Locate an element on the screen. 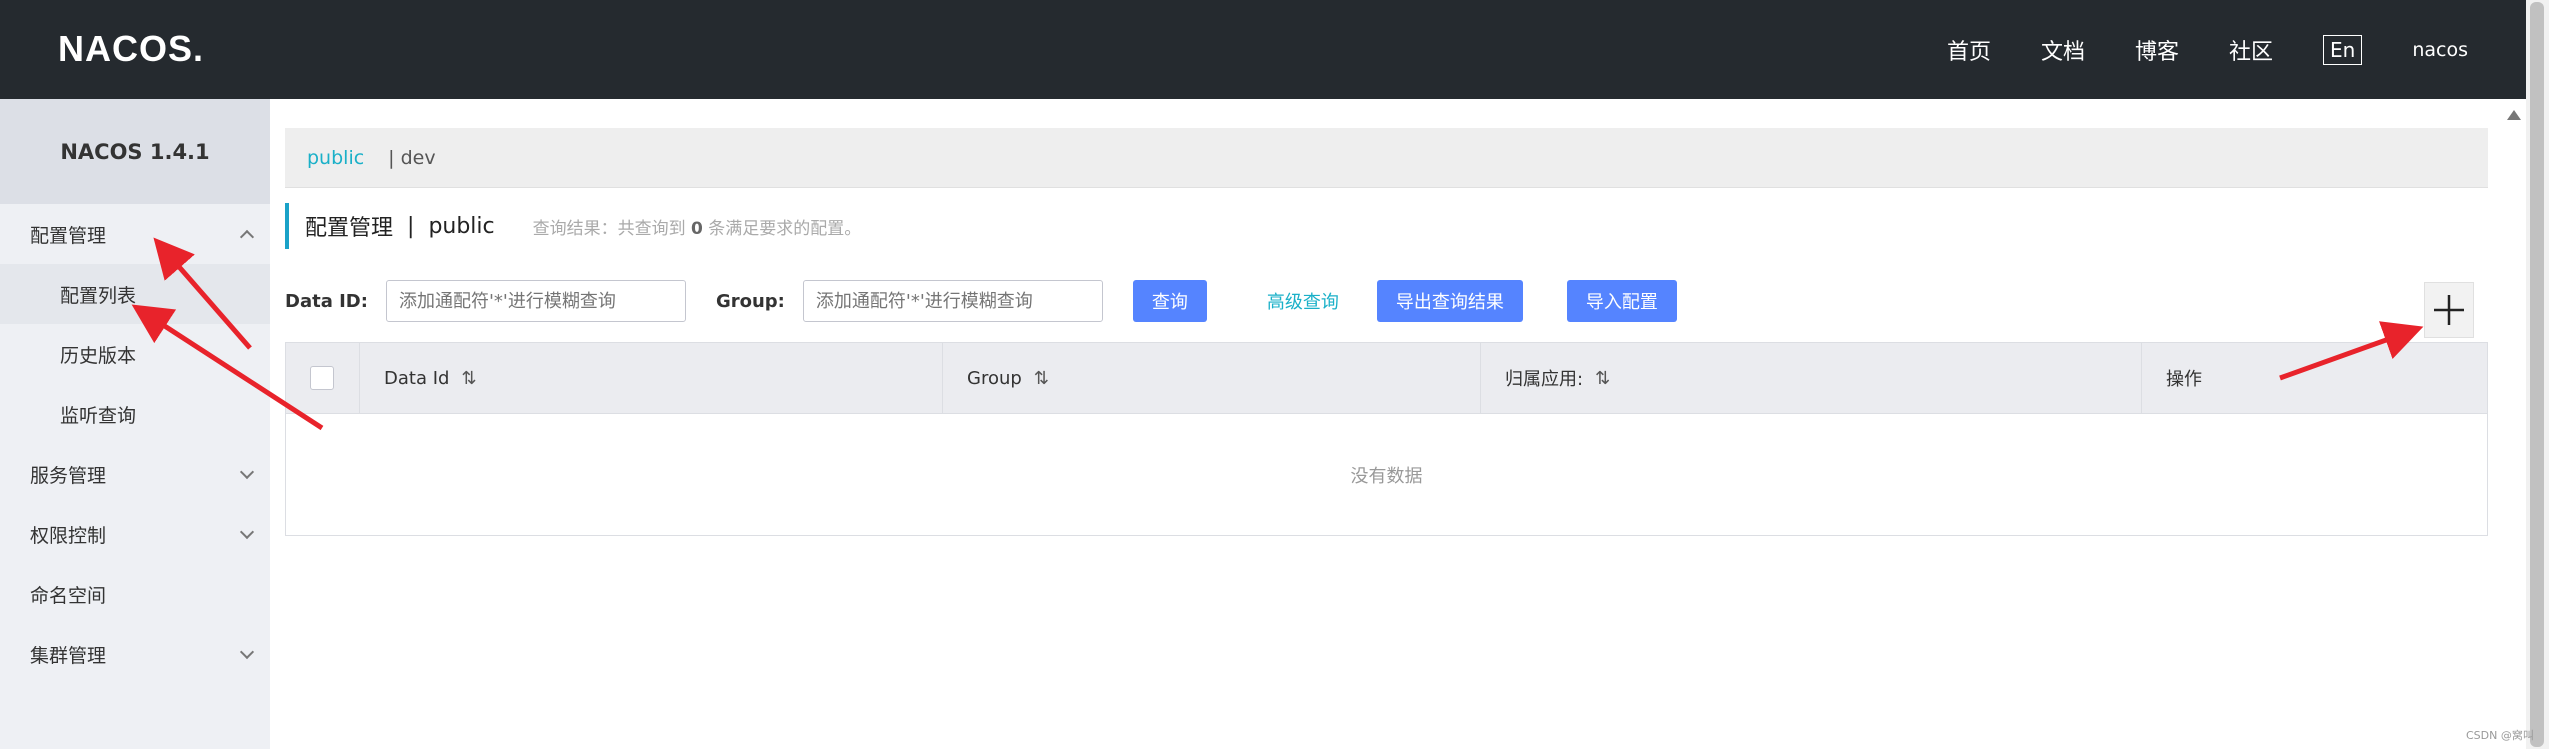  query-button: 查询 is located at coordinates (1169, 301).